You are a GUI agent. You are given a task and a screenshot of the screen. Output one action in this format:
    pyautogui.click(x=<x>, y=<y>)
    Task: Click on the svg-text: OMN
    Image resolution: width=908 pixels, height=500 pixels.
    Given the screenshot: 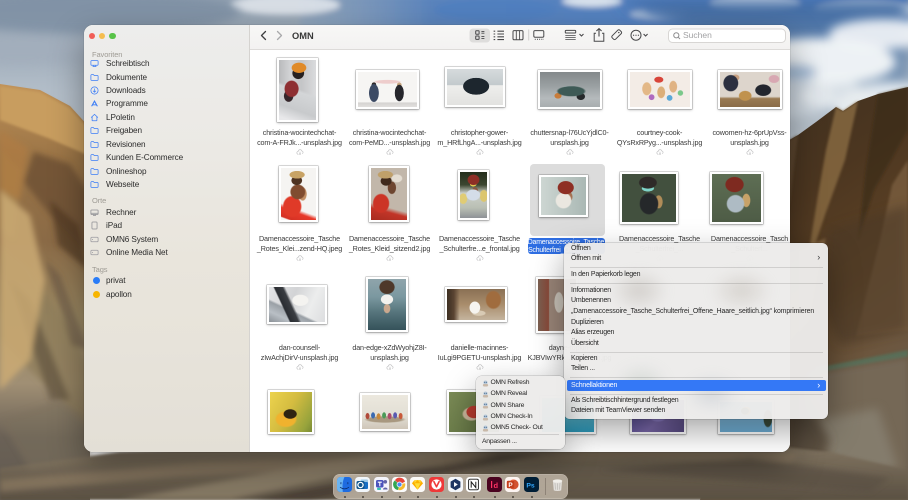 What is the action you would take?
    pyautogui.click(x=303, y=36)
    